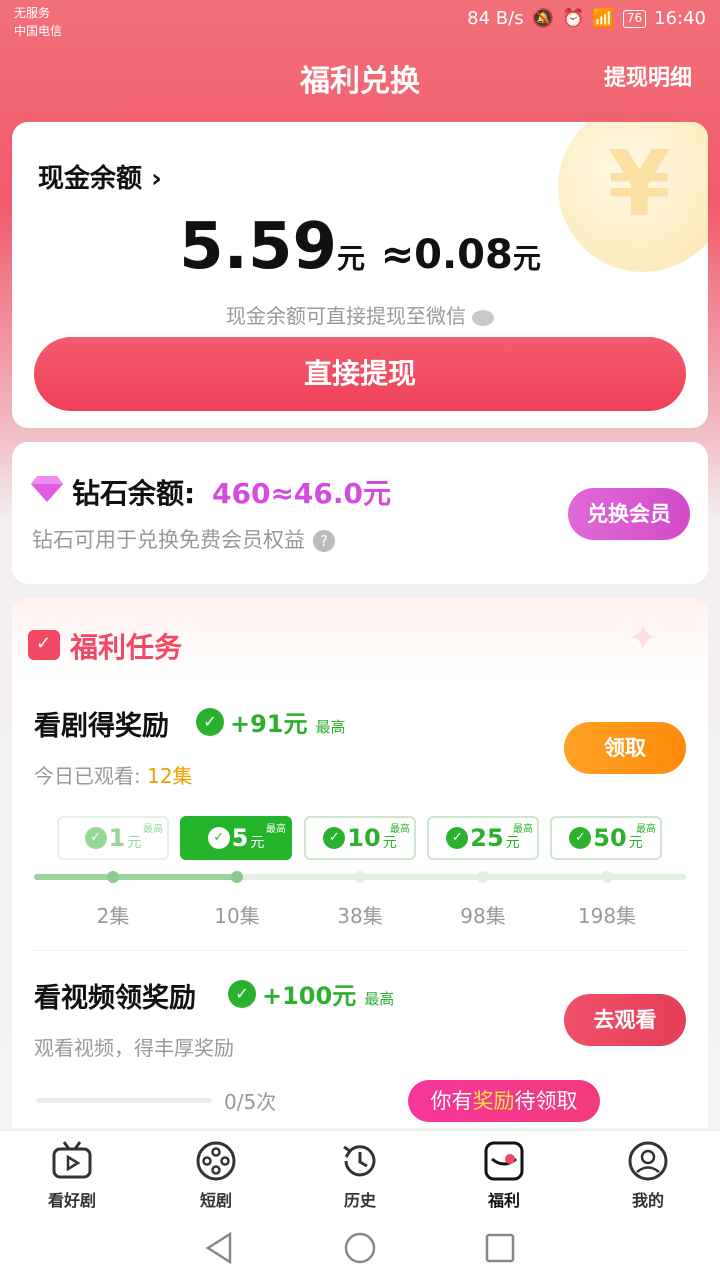 The height and width of the screenshot is (1280, 720). What do you see at coordinates (500, 1248) in the screenshot?
I see `recents-icon` at bounding box center [500, 1248].